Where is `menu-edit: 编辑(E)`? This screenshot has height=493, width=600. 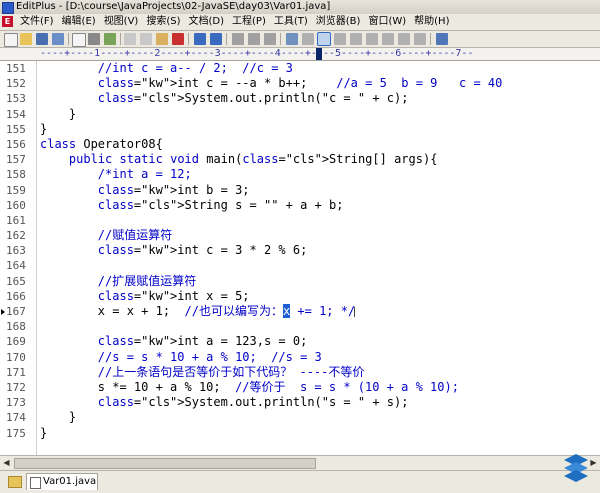
menu-edit: 编辑(E) is located at coordinates (79, 22).